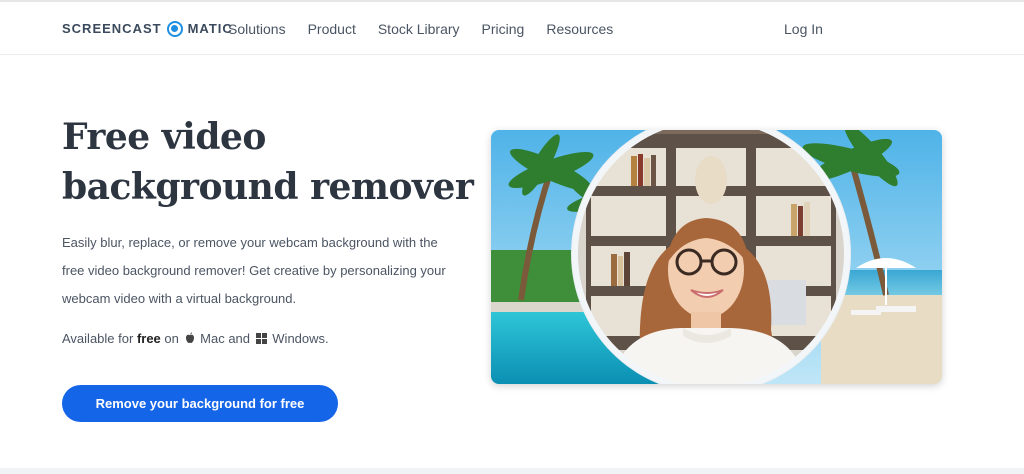 The image size is (1024, 474). Describe the element at coordinates (171, 338) in the screenshot. I see `availability-on: on` at that location.